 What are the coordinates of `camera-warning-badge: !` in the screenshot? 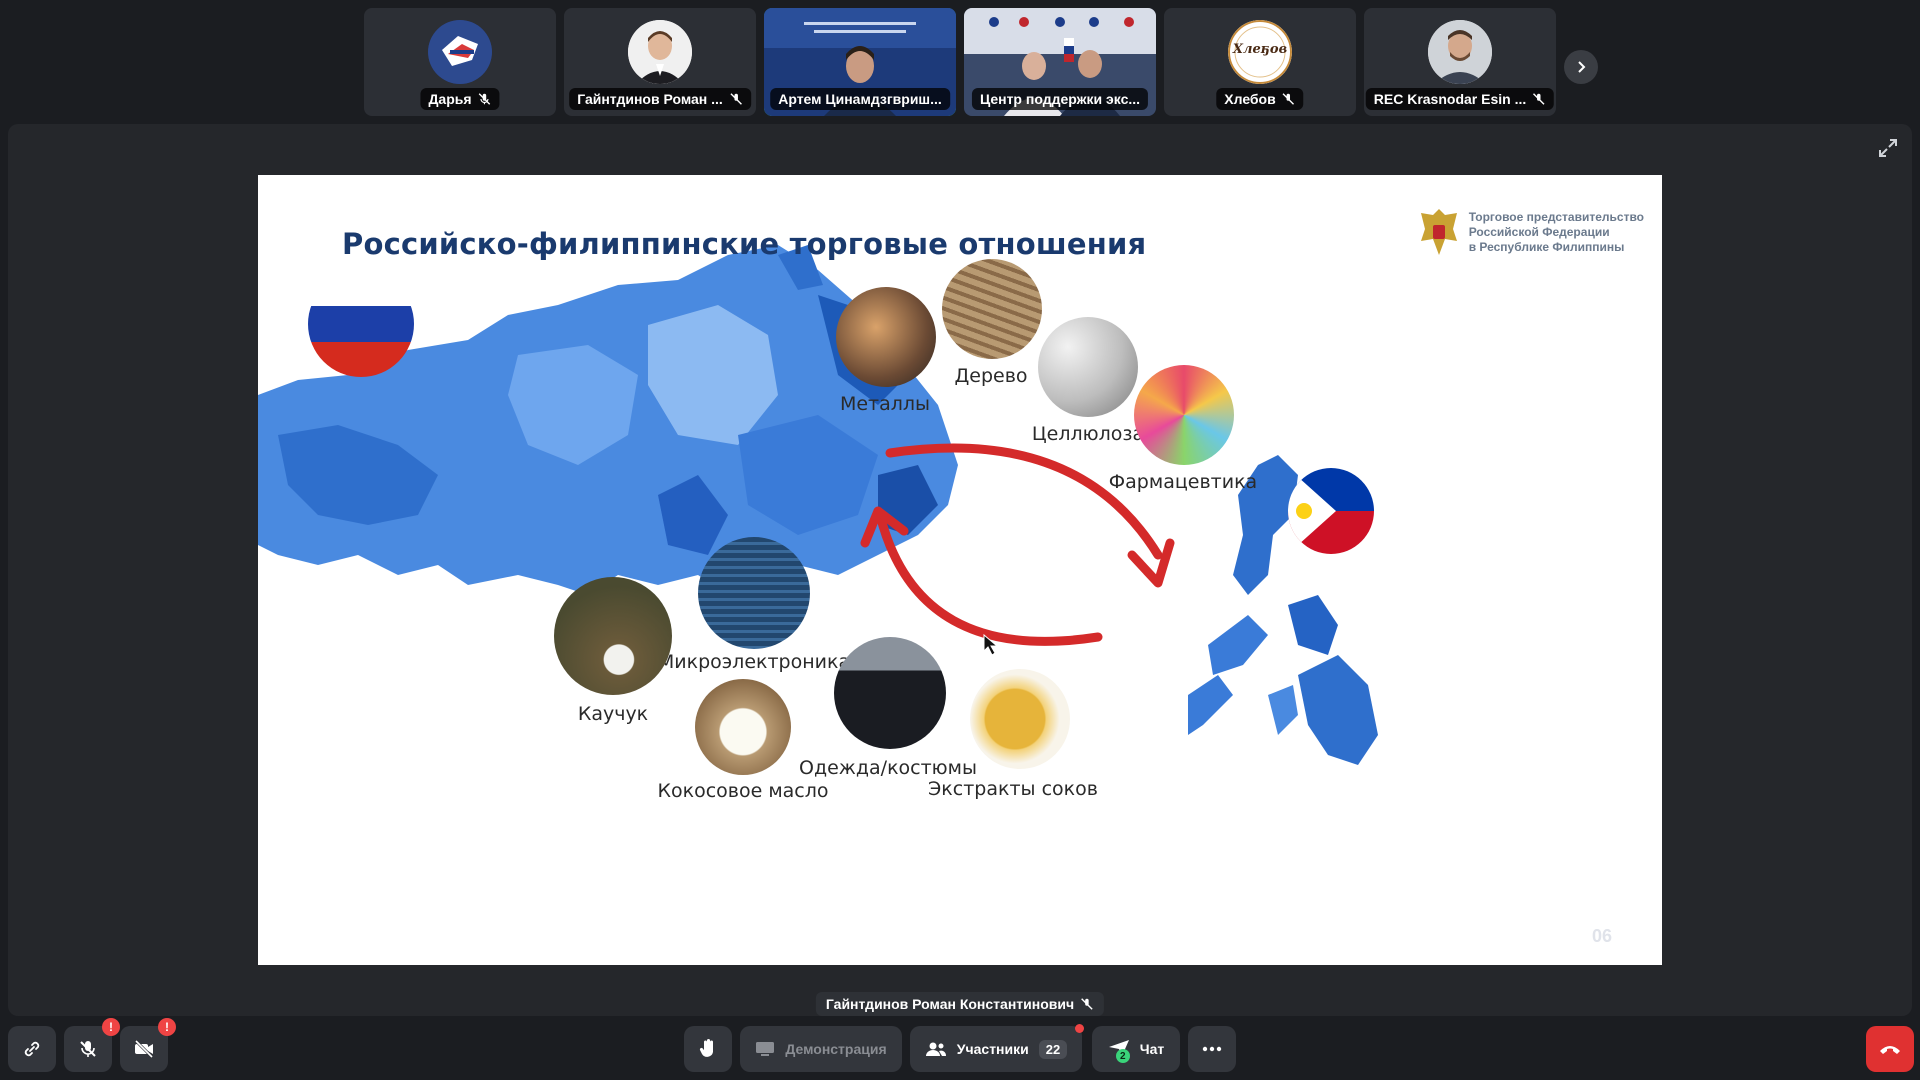 It's located at (167, 1027).